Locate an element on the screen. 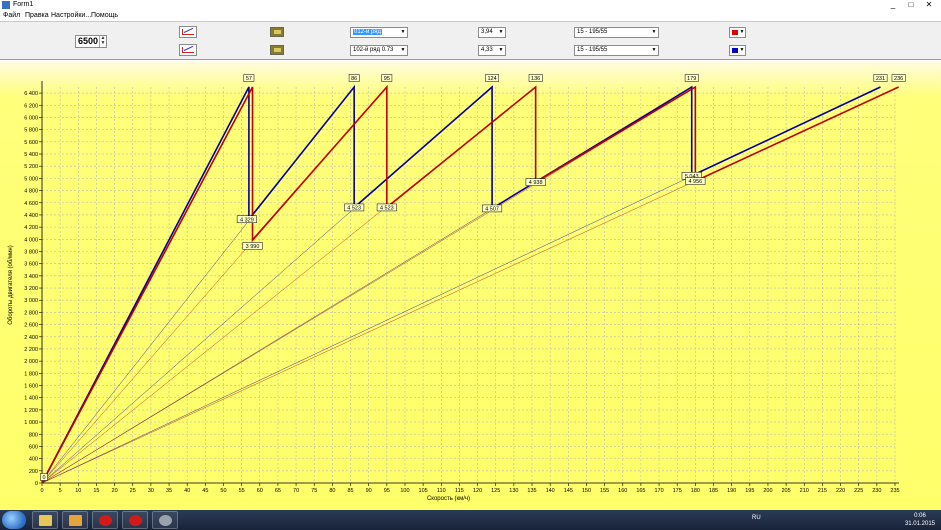  clock-date: 31.01.2015 is located at coordinates (919, 524).